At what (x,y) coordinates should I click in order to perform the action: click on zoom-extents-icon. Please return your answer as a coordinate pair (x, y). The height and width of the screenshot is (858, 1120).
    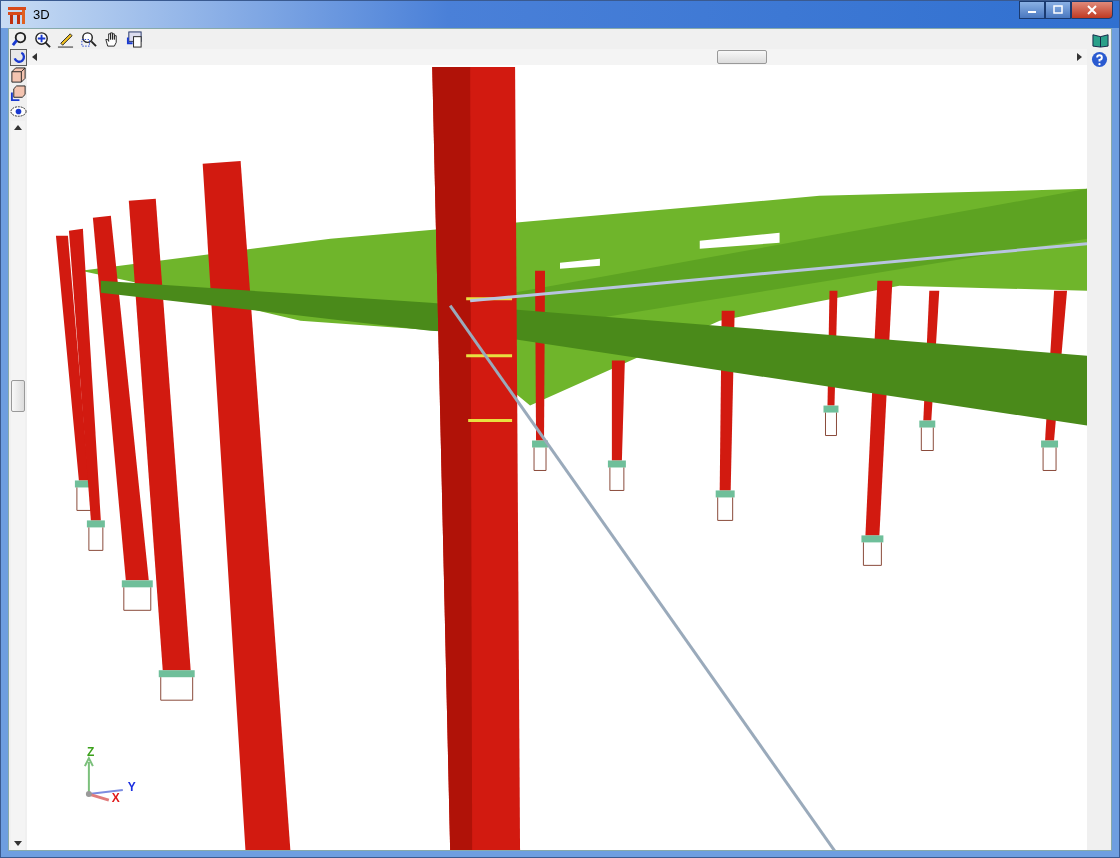
    Looking at the image, I should click on (42, 39).